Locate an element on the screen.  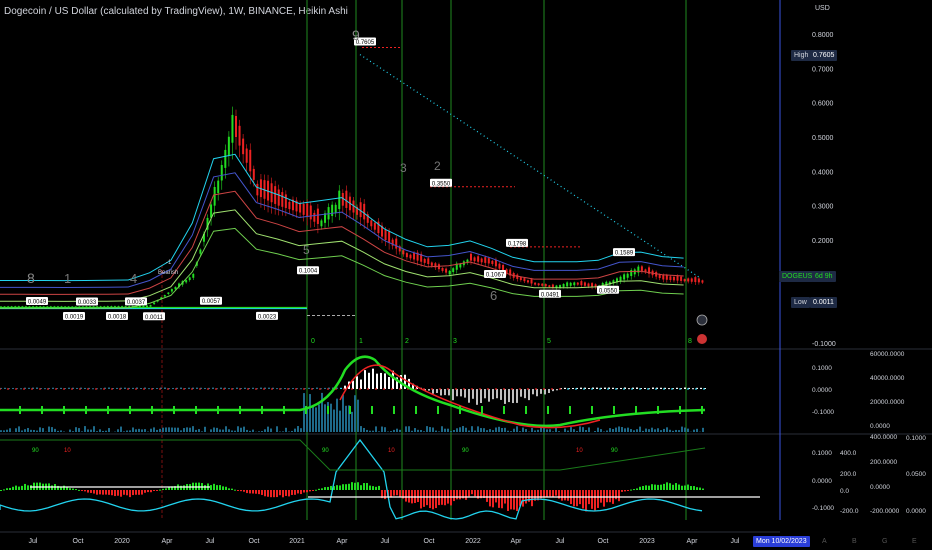
cycle-mark: 5 is located at coordinates (549, 341).